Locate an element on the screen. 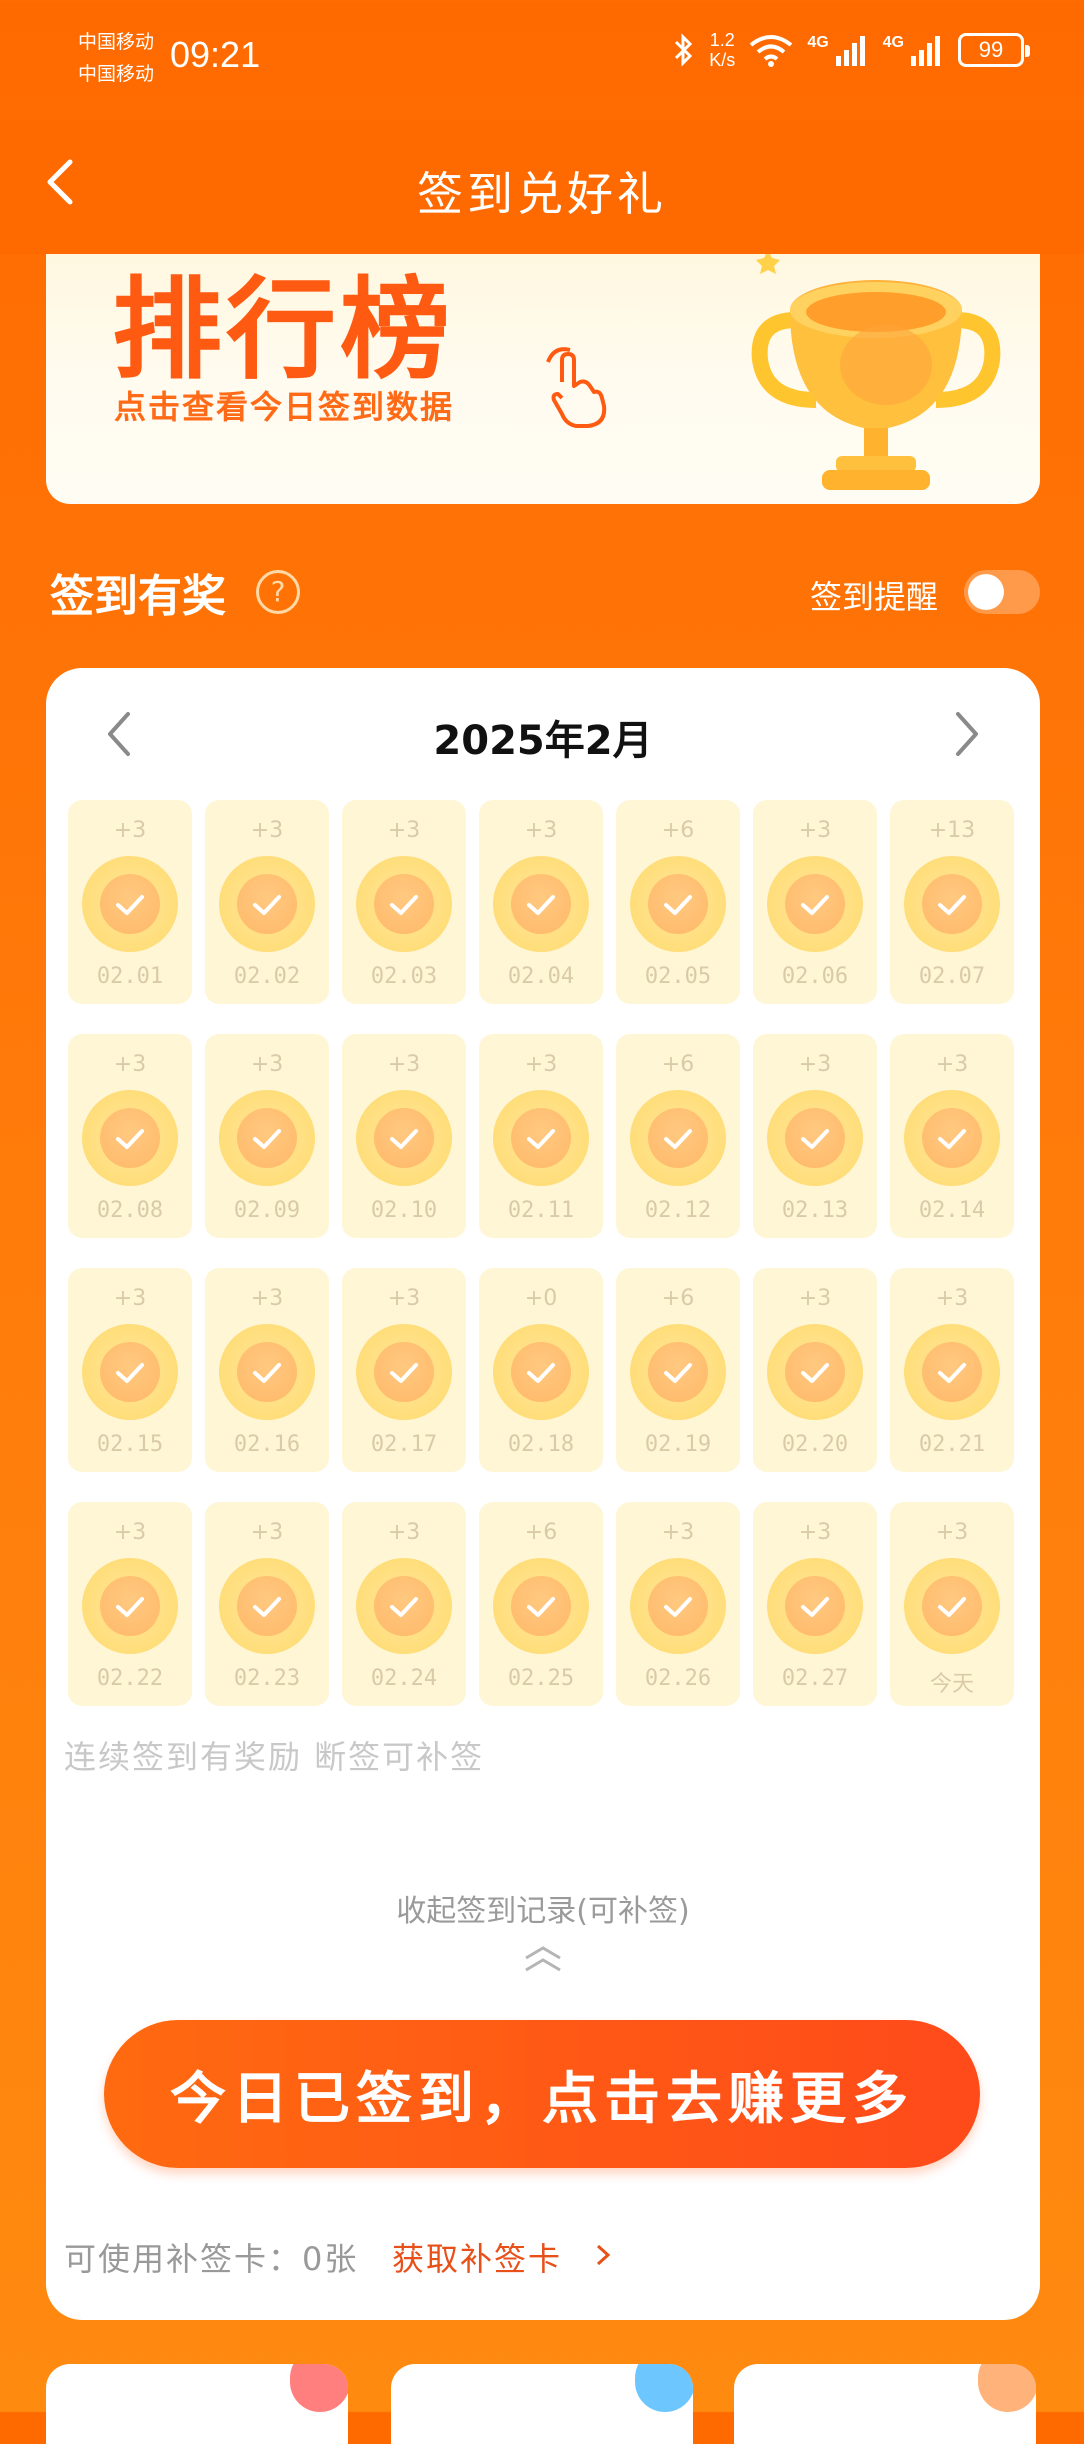  day-tile: +6 02.12 is located at coordinates (678, 1136).